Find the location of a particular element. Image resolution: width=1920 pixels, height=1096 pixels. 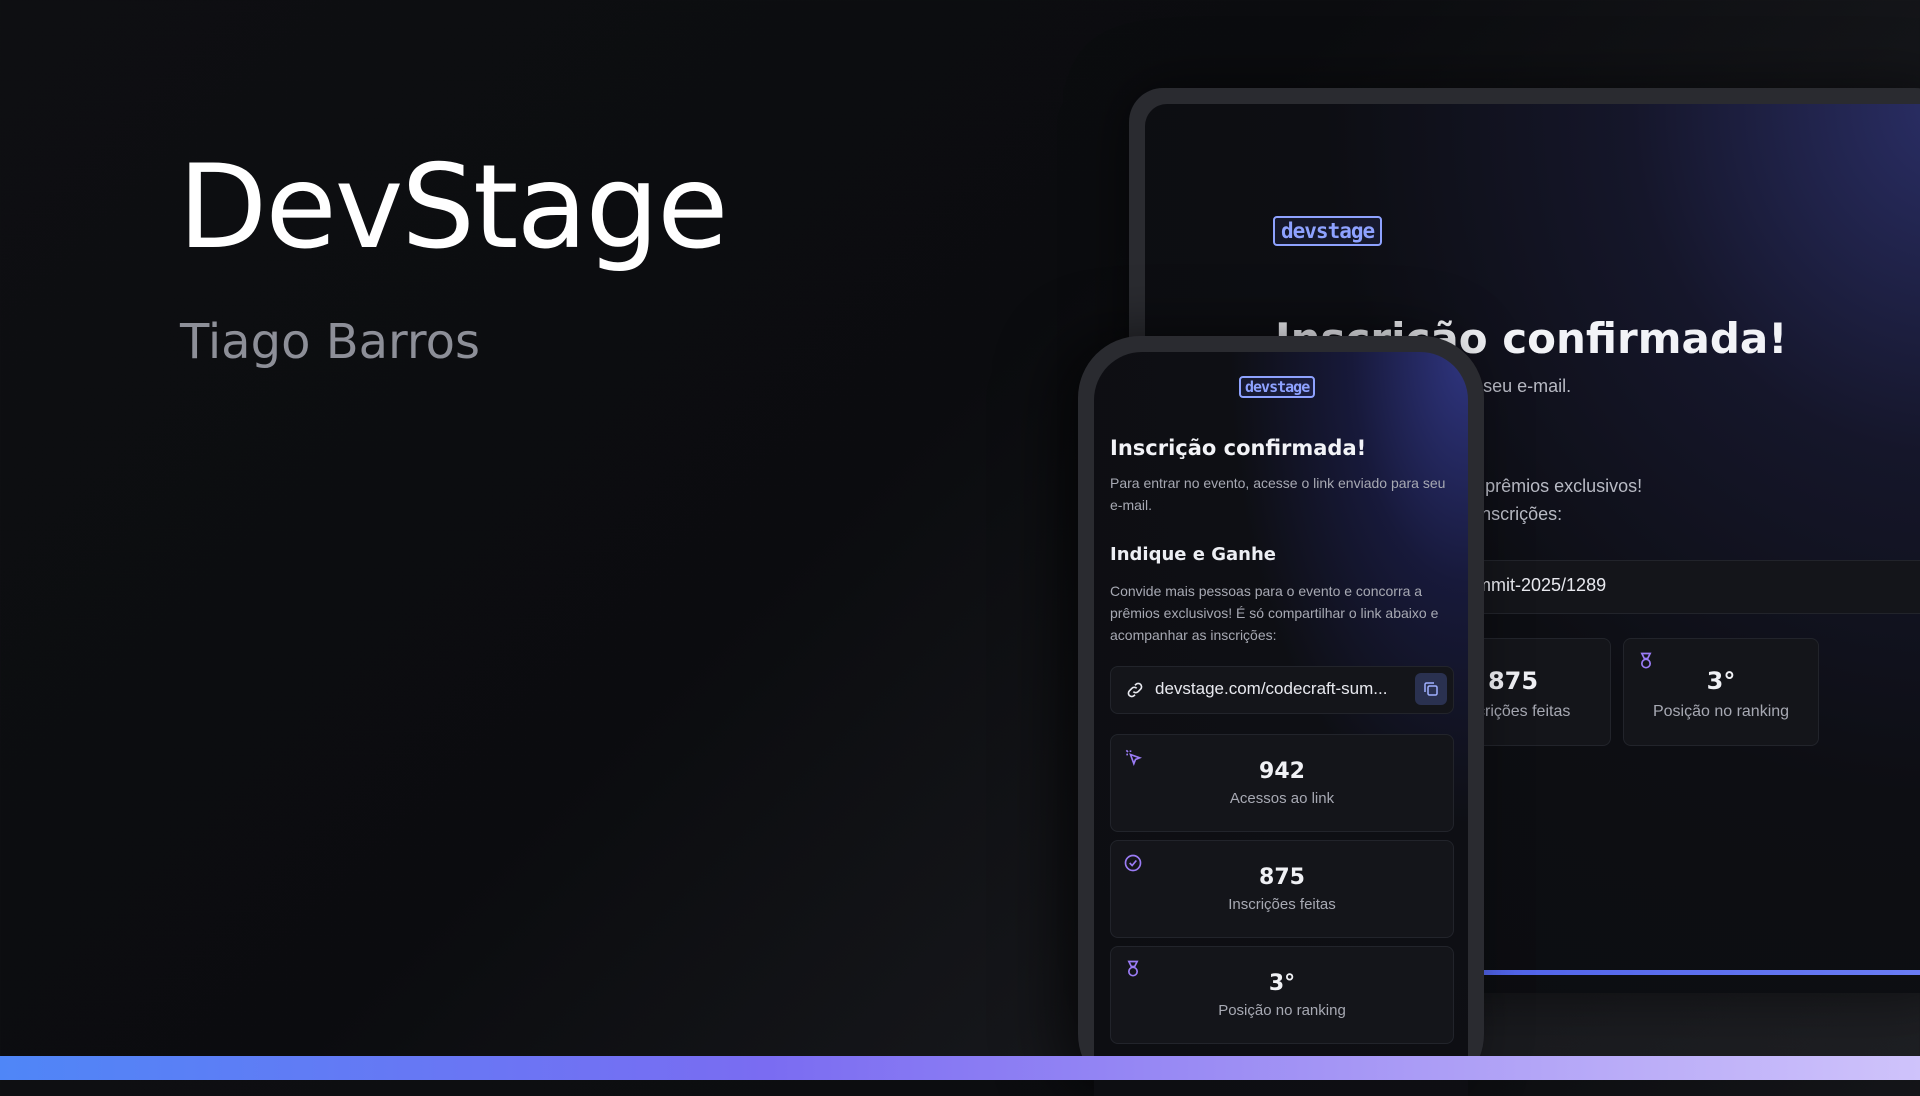

badge-check-icon is located at coordinates (1133, 863).